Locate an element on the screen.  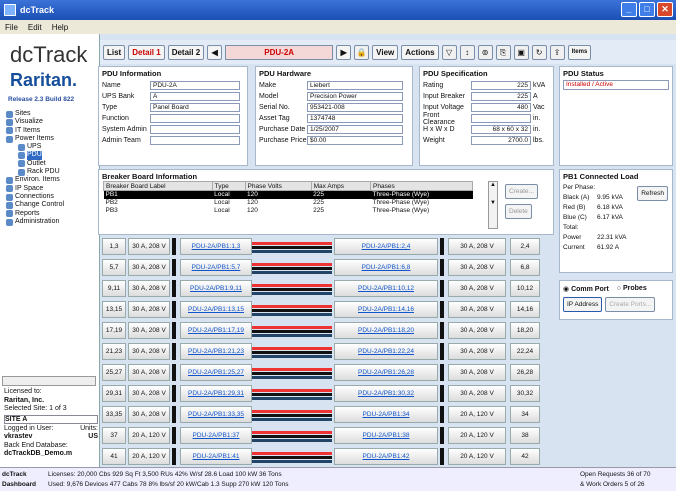
breaker-link-left: PDU-2A/PB1:37 is located at coordinates (216, 435).